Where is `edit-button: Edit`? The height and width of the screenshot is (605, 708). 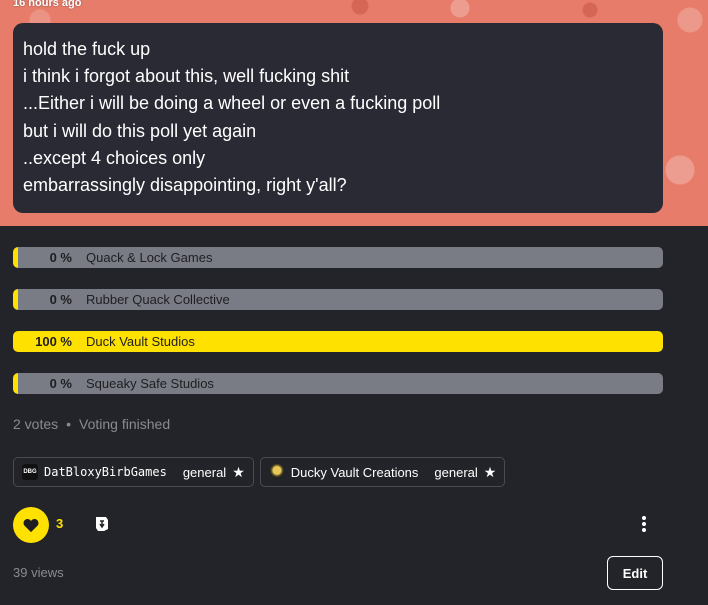 edit-button: Edit is located at coordinates (635, 573).